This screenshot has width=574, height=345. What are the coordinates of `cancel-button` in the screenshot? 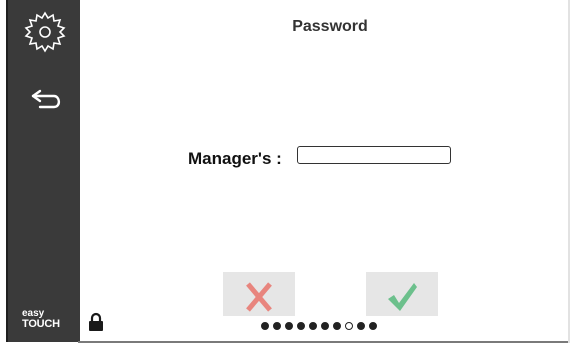 It's located at (259, 294).